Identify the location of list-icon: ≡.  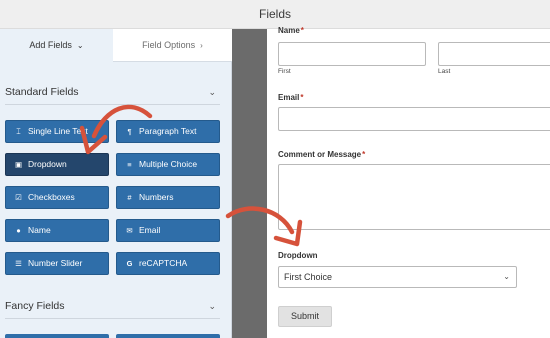
(129, 164).